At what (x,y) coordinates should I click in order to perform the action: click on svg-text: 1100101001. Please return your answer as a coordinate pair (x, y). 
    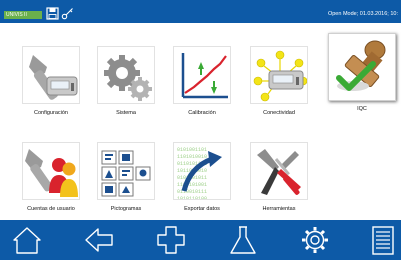
    Looking at the image, I should click on (192, 185).